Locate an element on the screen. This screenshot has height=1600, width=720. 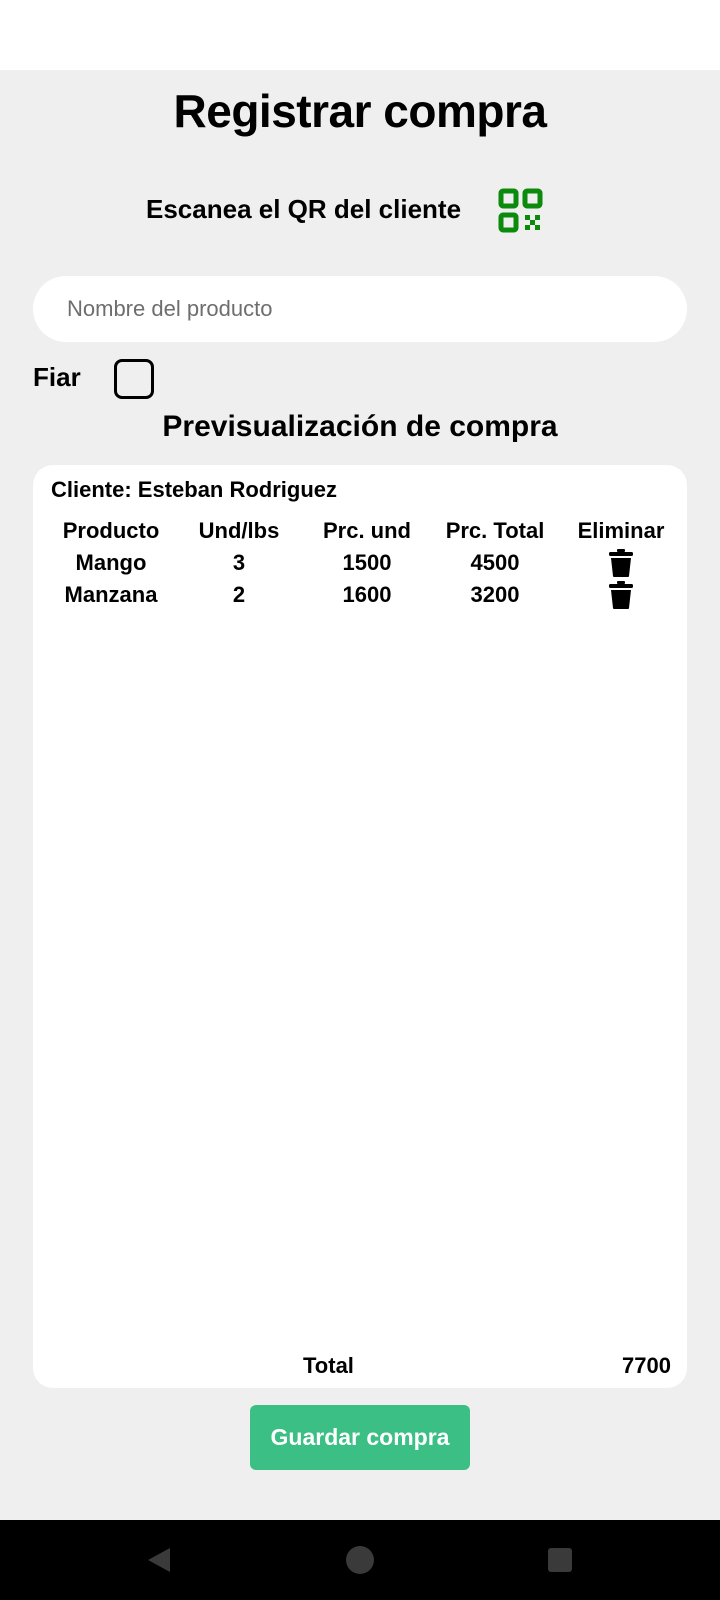
table-row: Mango 3 1500 4500 is located at coordinates (360, 563).